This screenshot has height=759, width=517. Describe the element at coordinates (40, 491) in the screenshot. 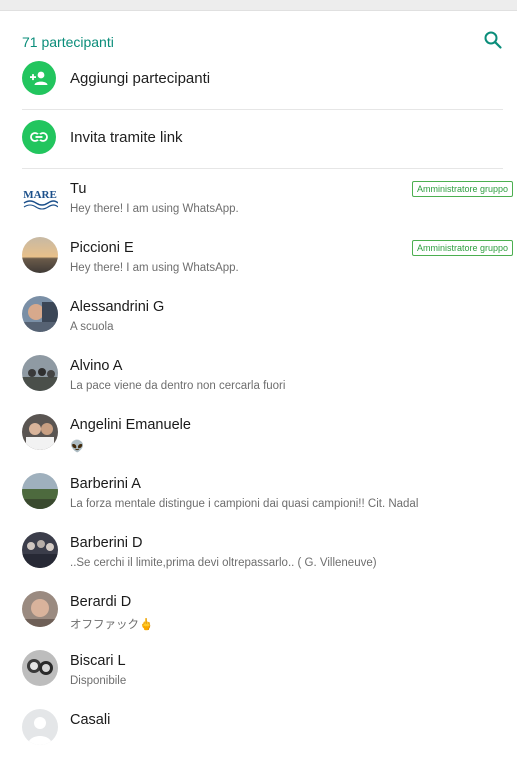

I see `landscape-photo-avatar` at that location.